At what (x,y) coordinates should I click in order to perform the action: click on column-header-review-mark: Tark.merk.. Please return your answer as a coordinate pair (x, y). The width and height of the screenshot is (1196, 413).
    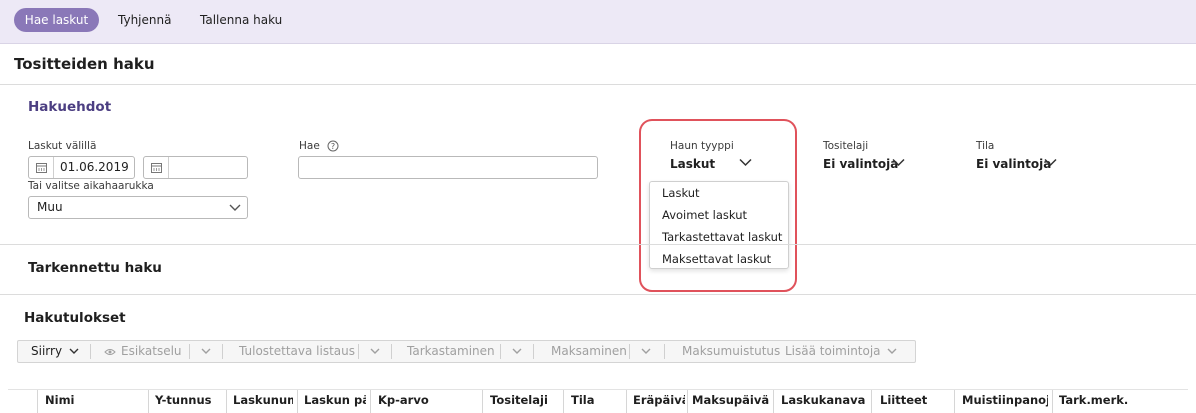
    Looking at the image, I should click on (1099, 400).